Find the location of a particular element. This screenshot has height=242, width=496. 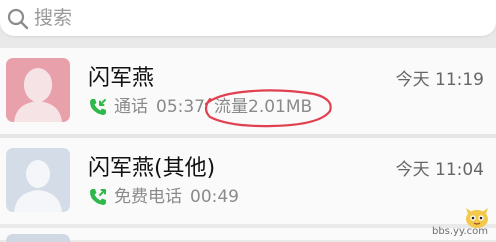

call-time: 今天 11:04 is located at coordinates (439, 170).